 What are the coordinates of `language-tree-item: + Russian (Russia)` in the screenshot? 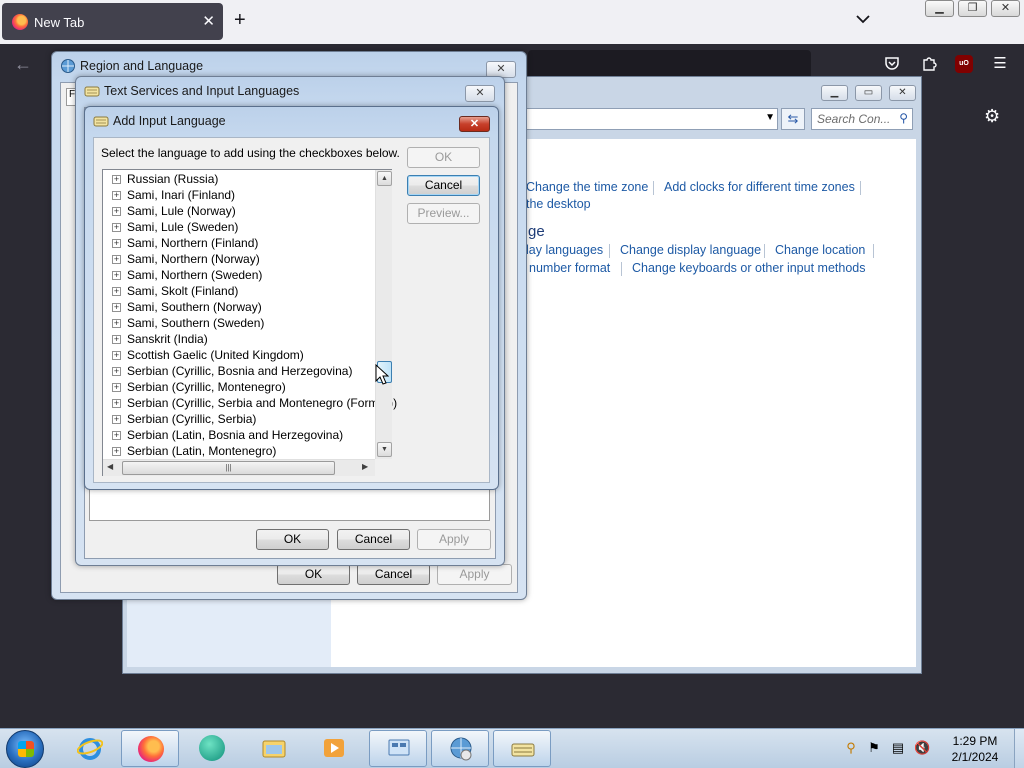 It's located at (239, 179).